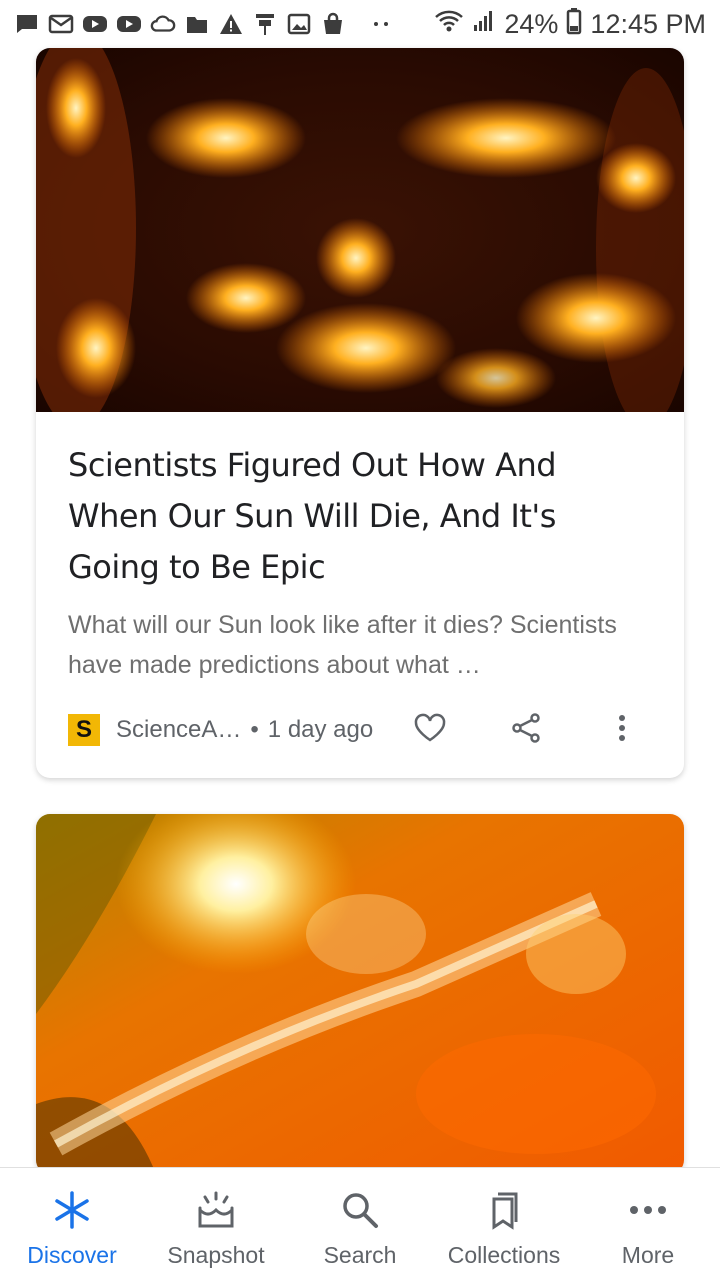 The width and height of the screenshot is (720, 1280). I want to click on search-icon, so click(360, 1210).